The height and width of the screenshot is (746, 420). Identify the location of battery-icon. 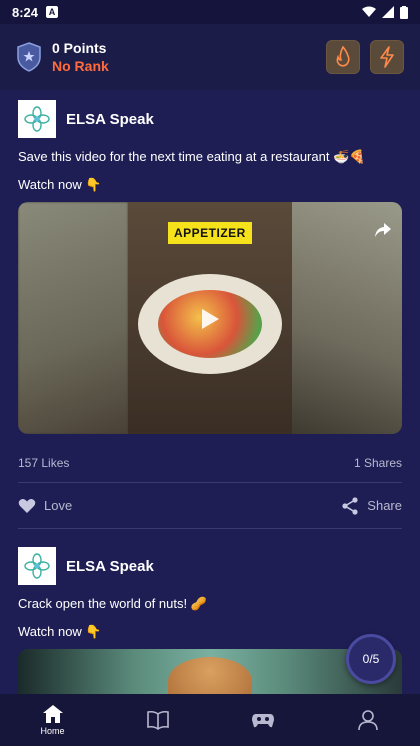
(404, 12).